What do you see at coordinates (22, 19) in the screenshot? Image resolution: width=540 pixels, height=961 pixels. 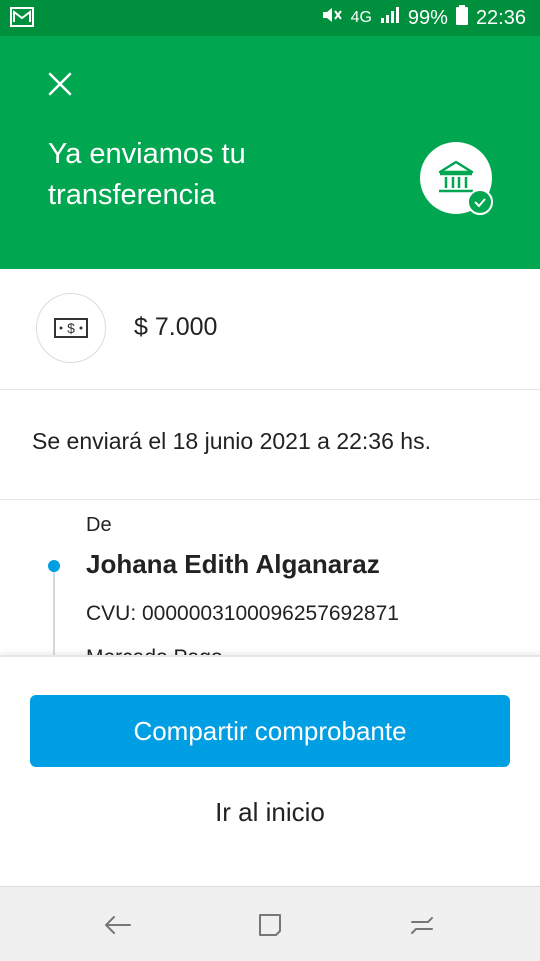 I see `gmail-icon` at bounding box center [22, 19].